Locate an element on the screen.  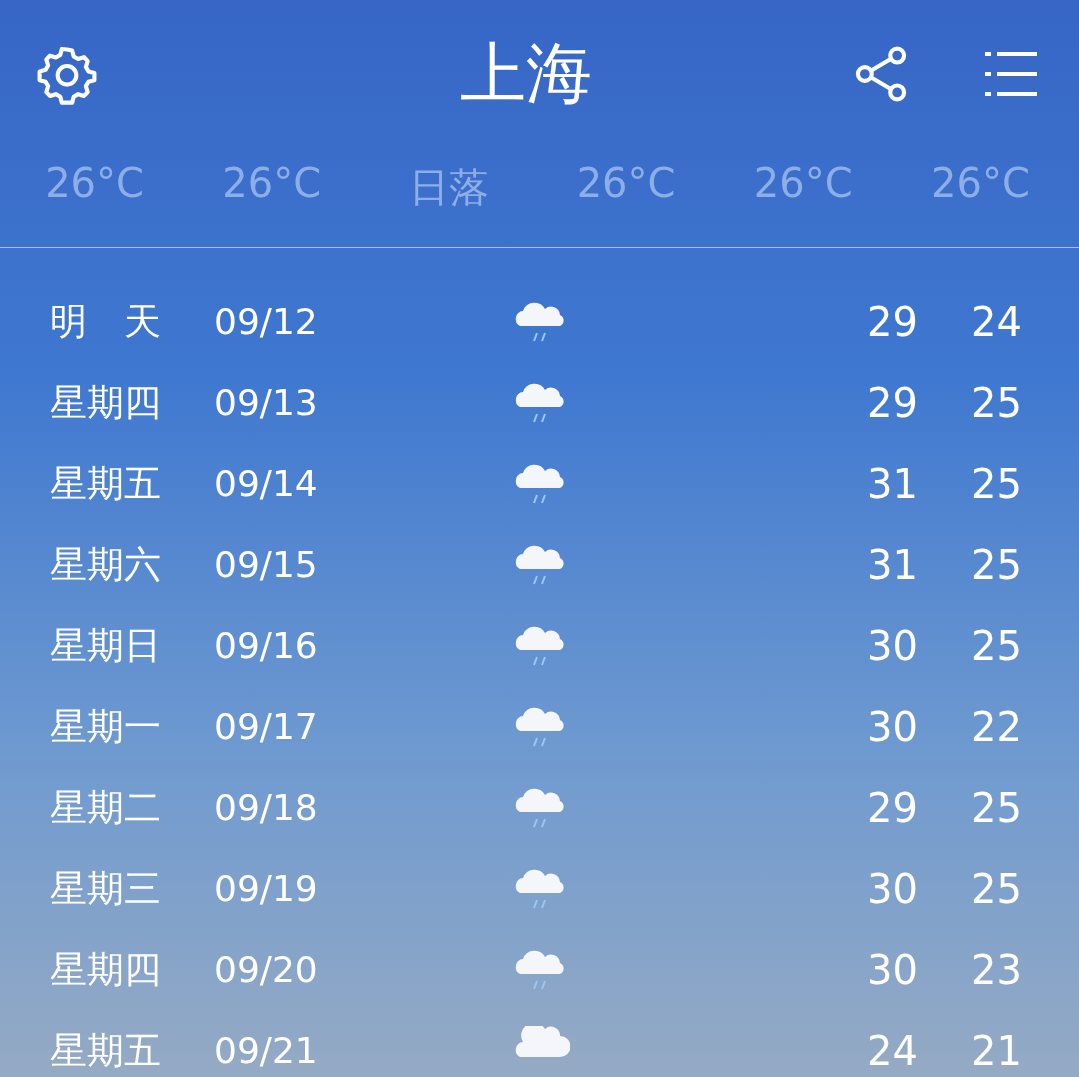
low-temperature: 24 is located at coordinates (996, 321).